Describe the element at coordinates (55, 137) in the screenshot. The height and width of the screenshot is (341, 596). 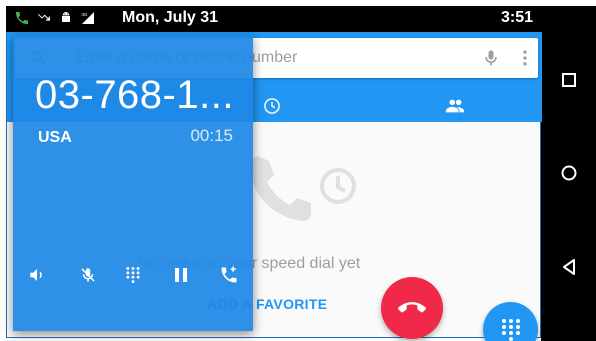
I see `call-location: USA` at that location.